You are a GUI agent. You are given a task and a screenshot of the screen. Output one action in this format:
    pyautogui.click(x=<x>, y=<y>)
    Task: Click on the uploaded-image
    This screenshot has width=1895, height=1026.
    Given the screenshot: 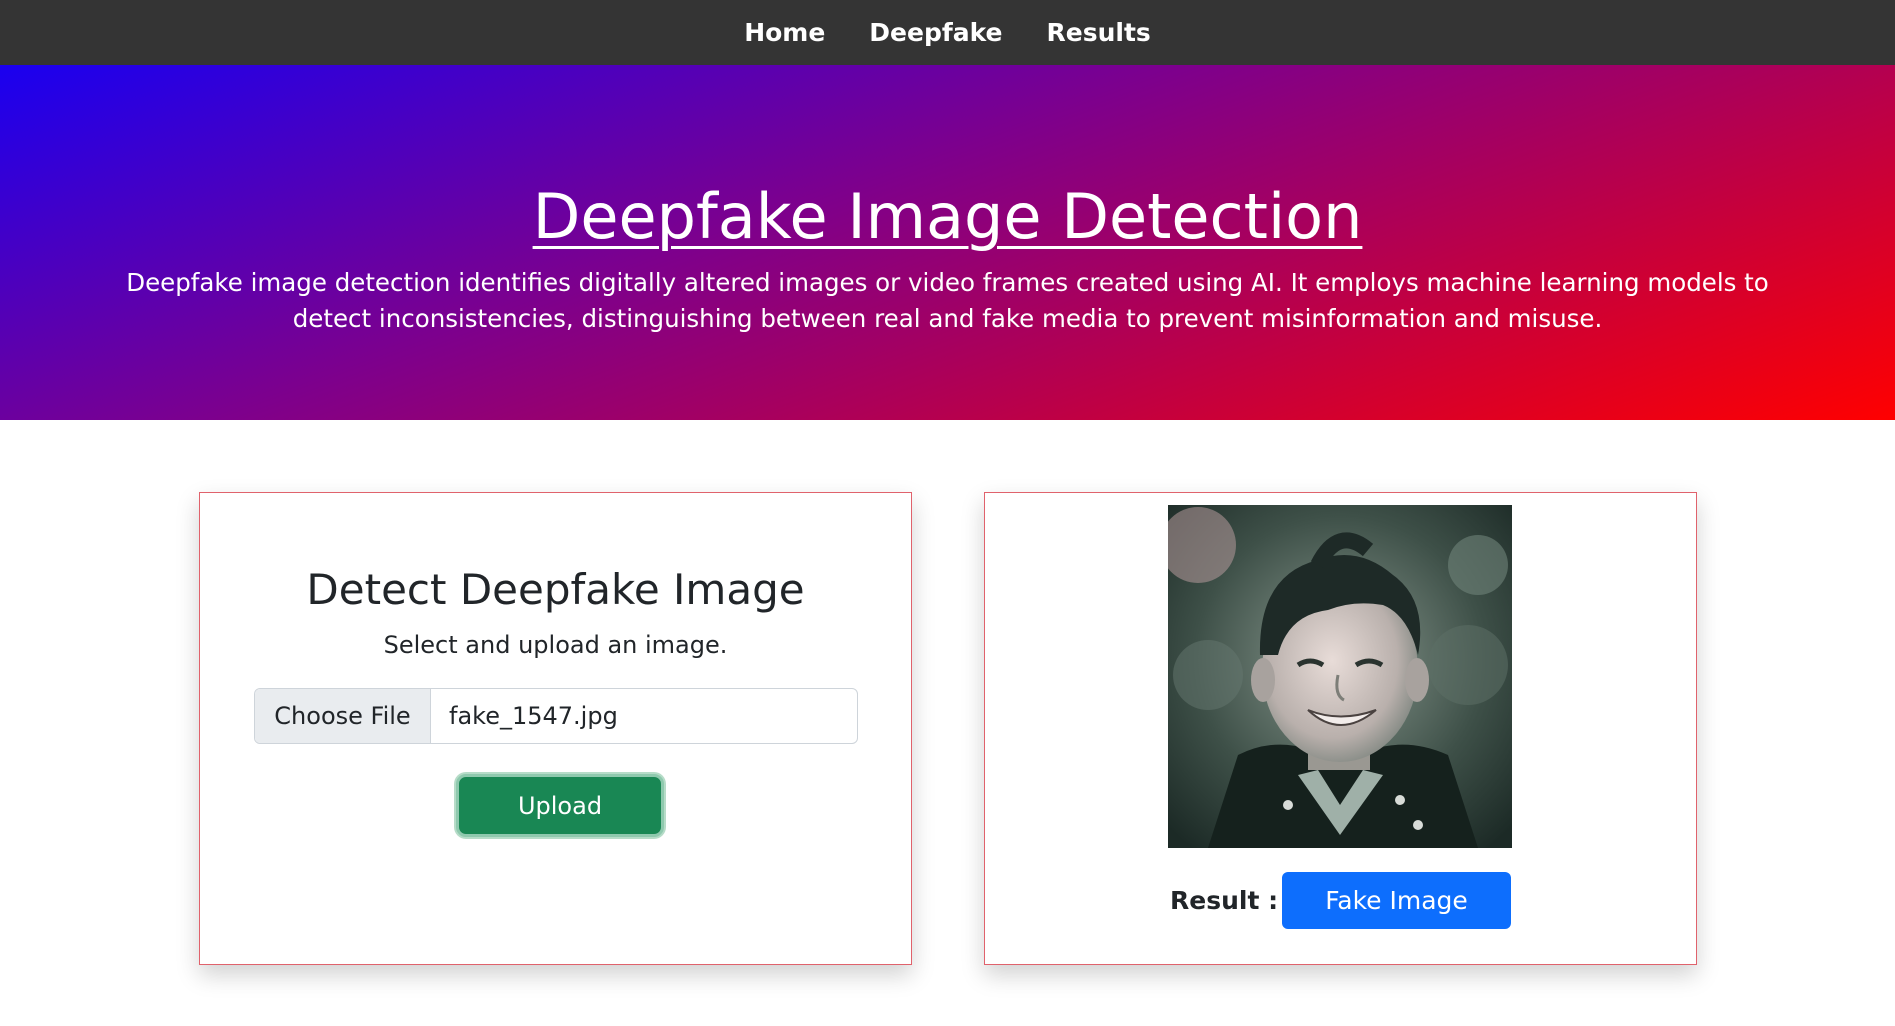 What is the action you would take?
    pyautogui.click(x=1340, y=676)
    